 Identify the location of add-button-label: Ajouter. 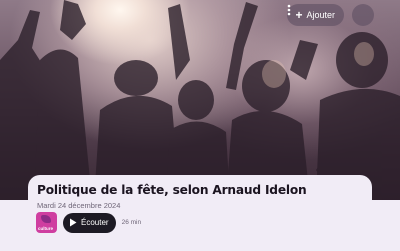
(320, 15).